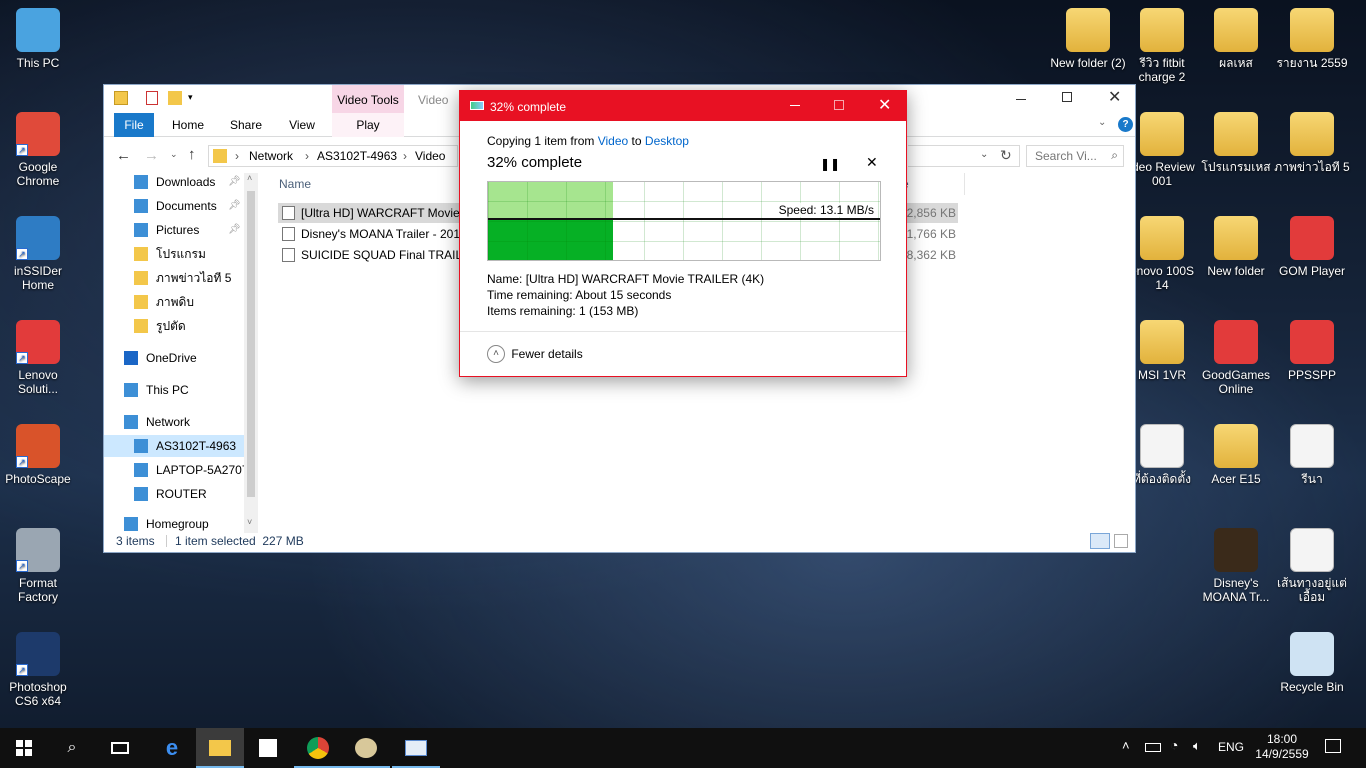  I want to click on tab-play: Play, so click(368, 125).